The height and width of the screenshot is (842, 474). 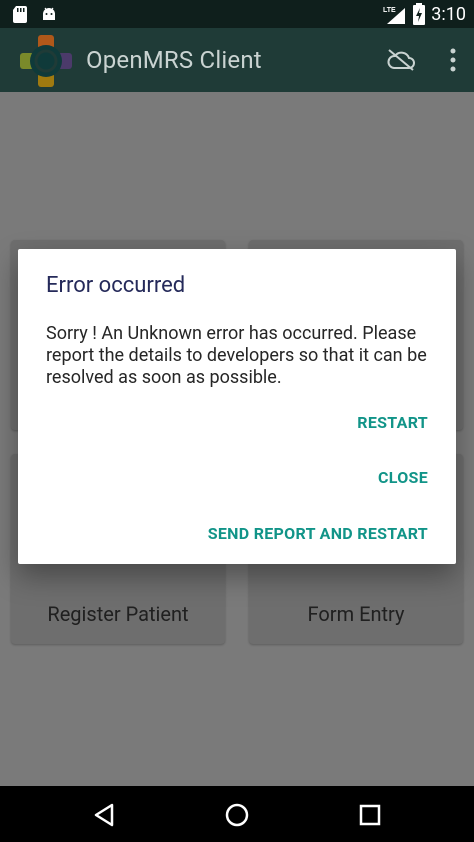 What do you see at coordinates (318, 533) in the screenshot?
I see `send-report-and-restart-button: SEND REPORT AND RESTART` at bounding box center [318, 533].